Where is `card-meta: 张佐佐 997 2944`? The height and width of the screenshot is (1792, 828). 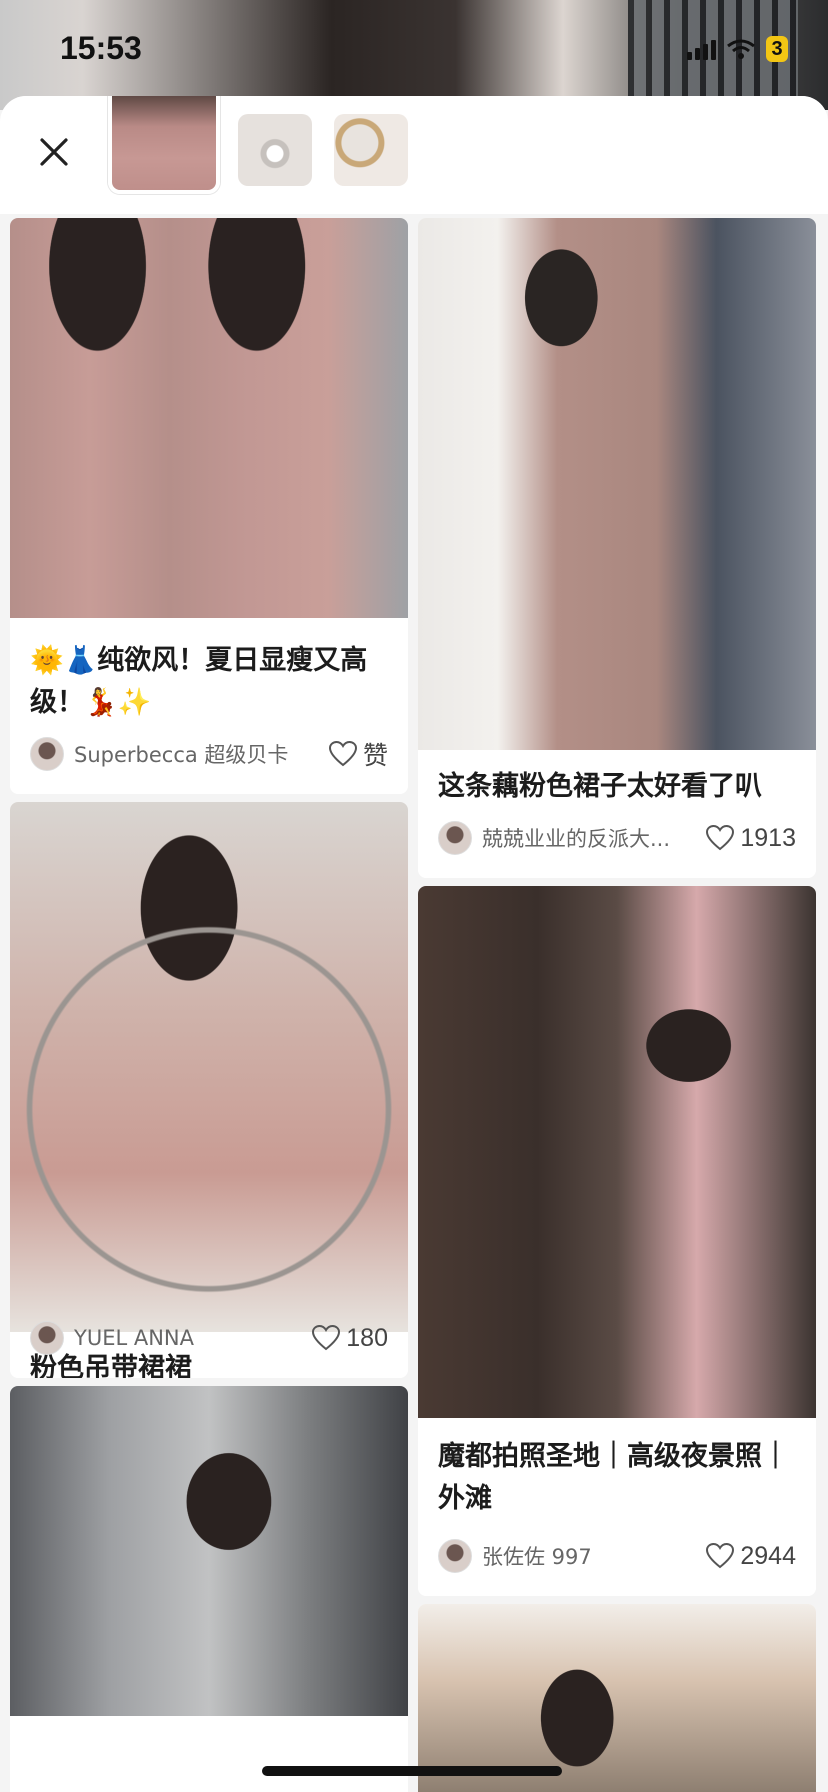 card-meta: 张佐佐 997 2944 is located at coordinates (617, 1556).